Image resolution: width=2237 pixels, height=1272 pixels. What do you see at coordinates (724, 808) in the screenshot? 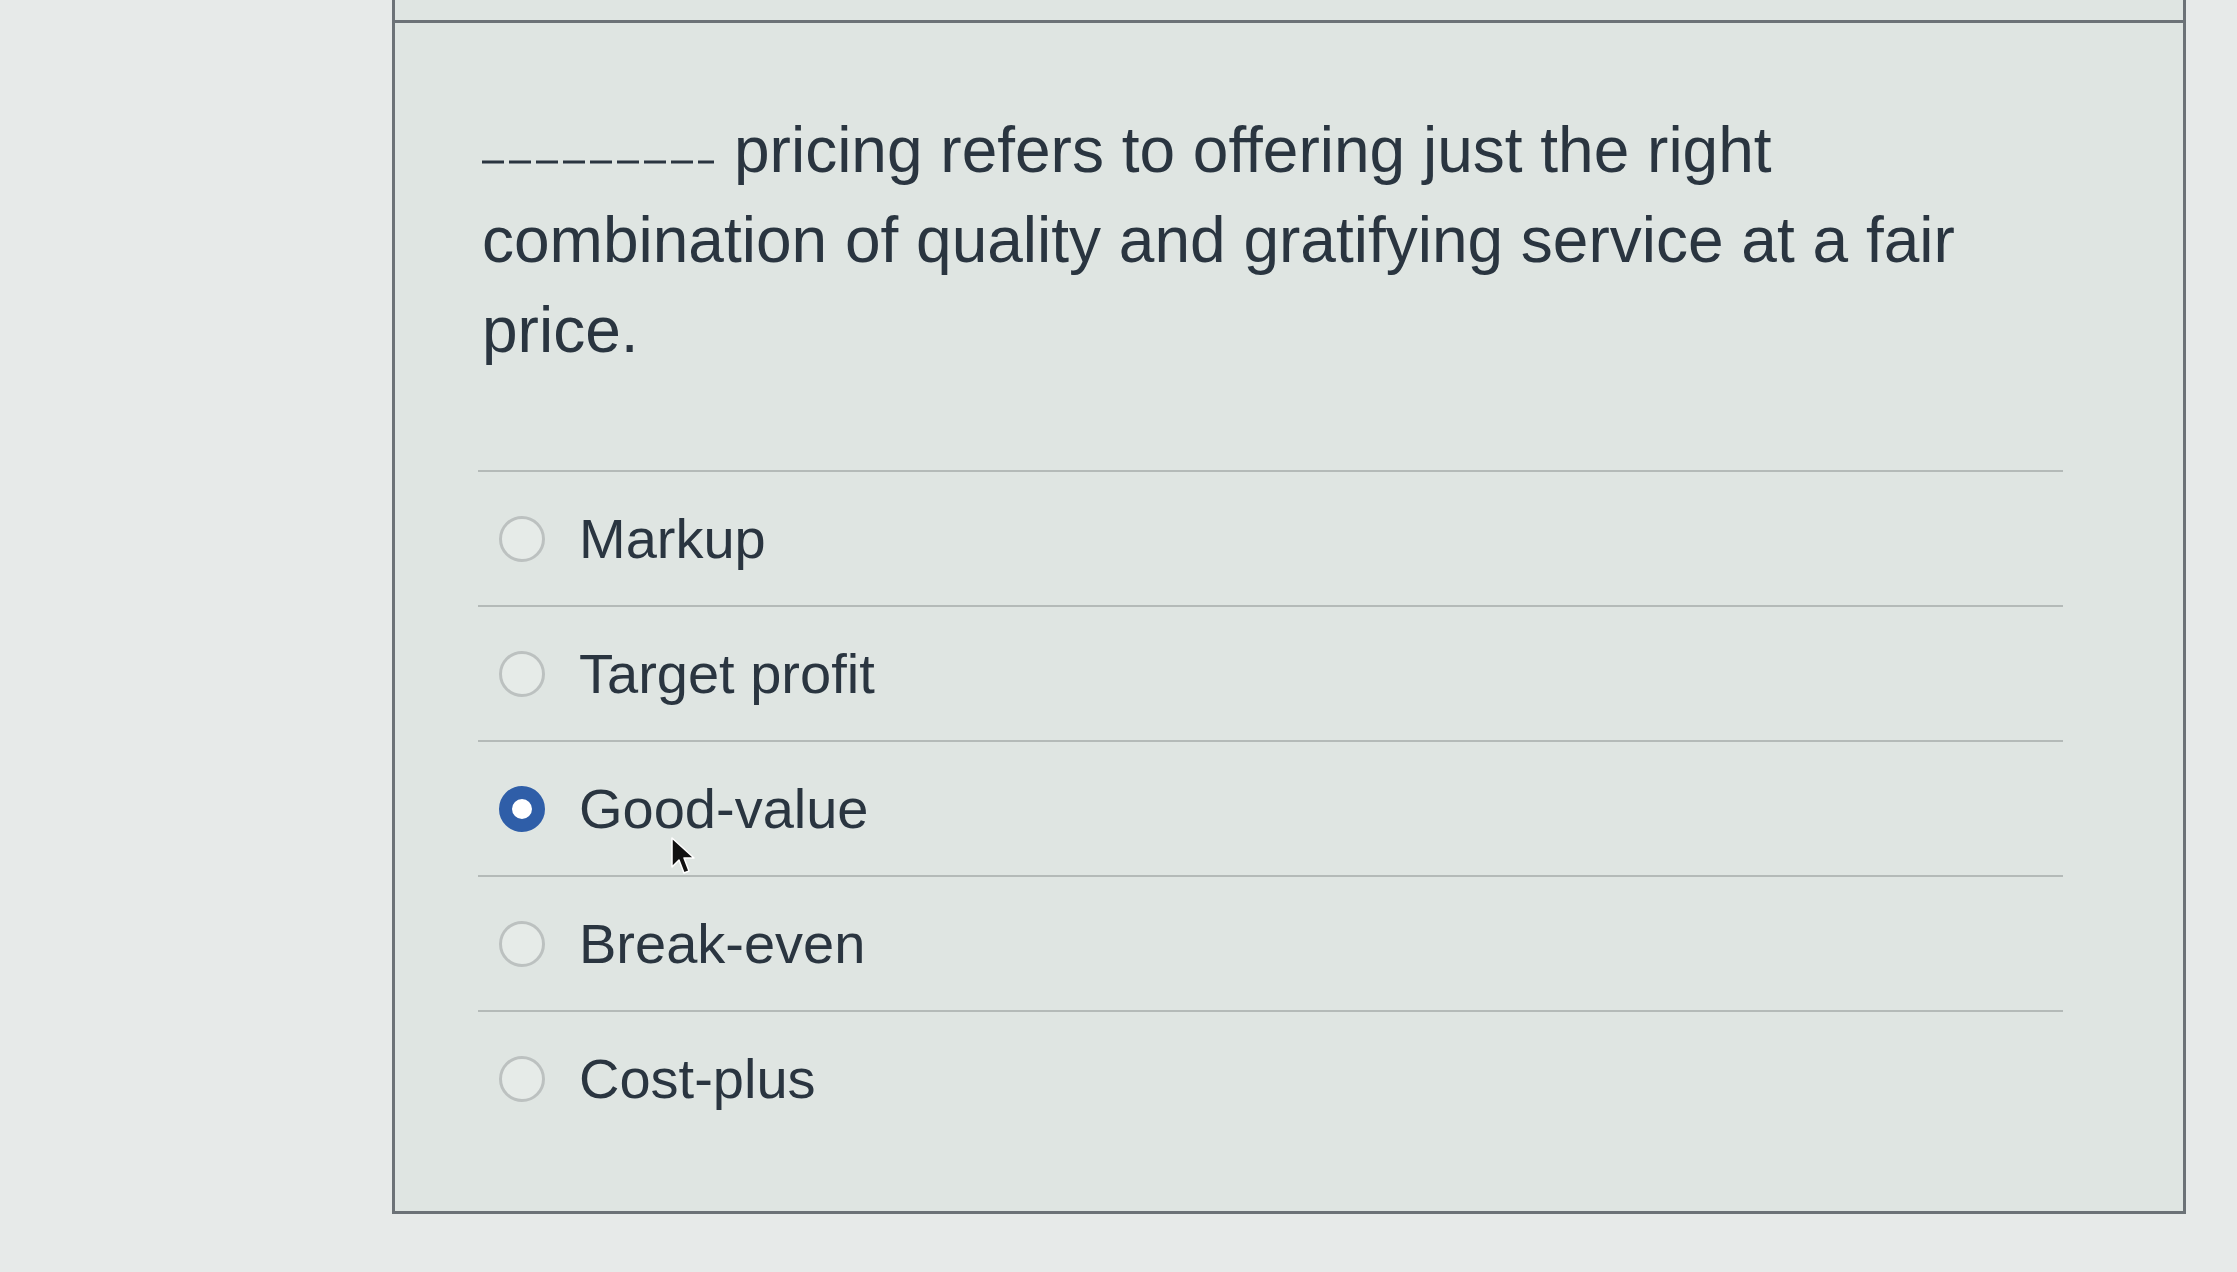
I see `option-label: Good-value` at bounding box center [724, 808].